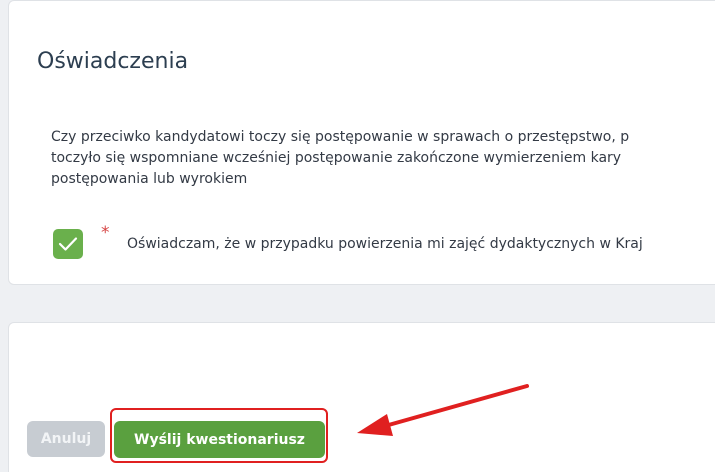  I want to click on question-line-3: postępowania lub wyrokiem, so click(149, 179).